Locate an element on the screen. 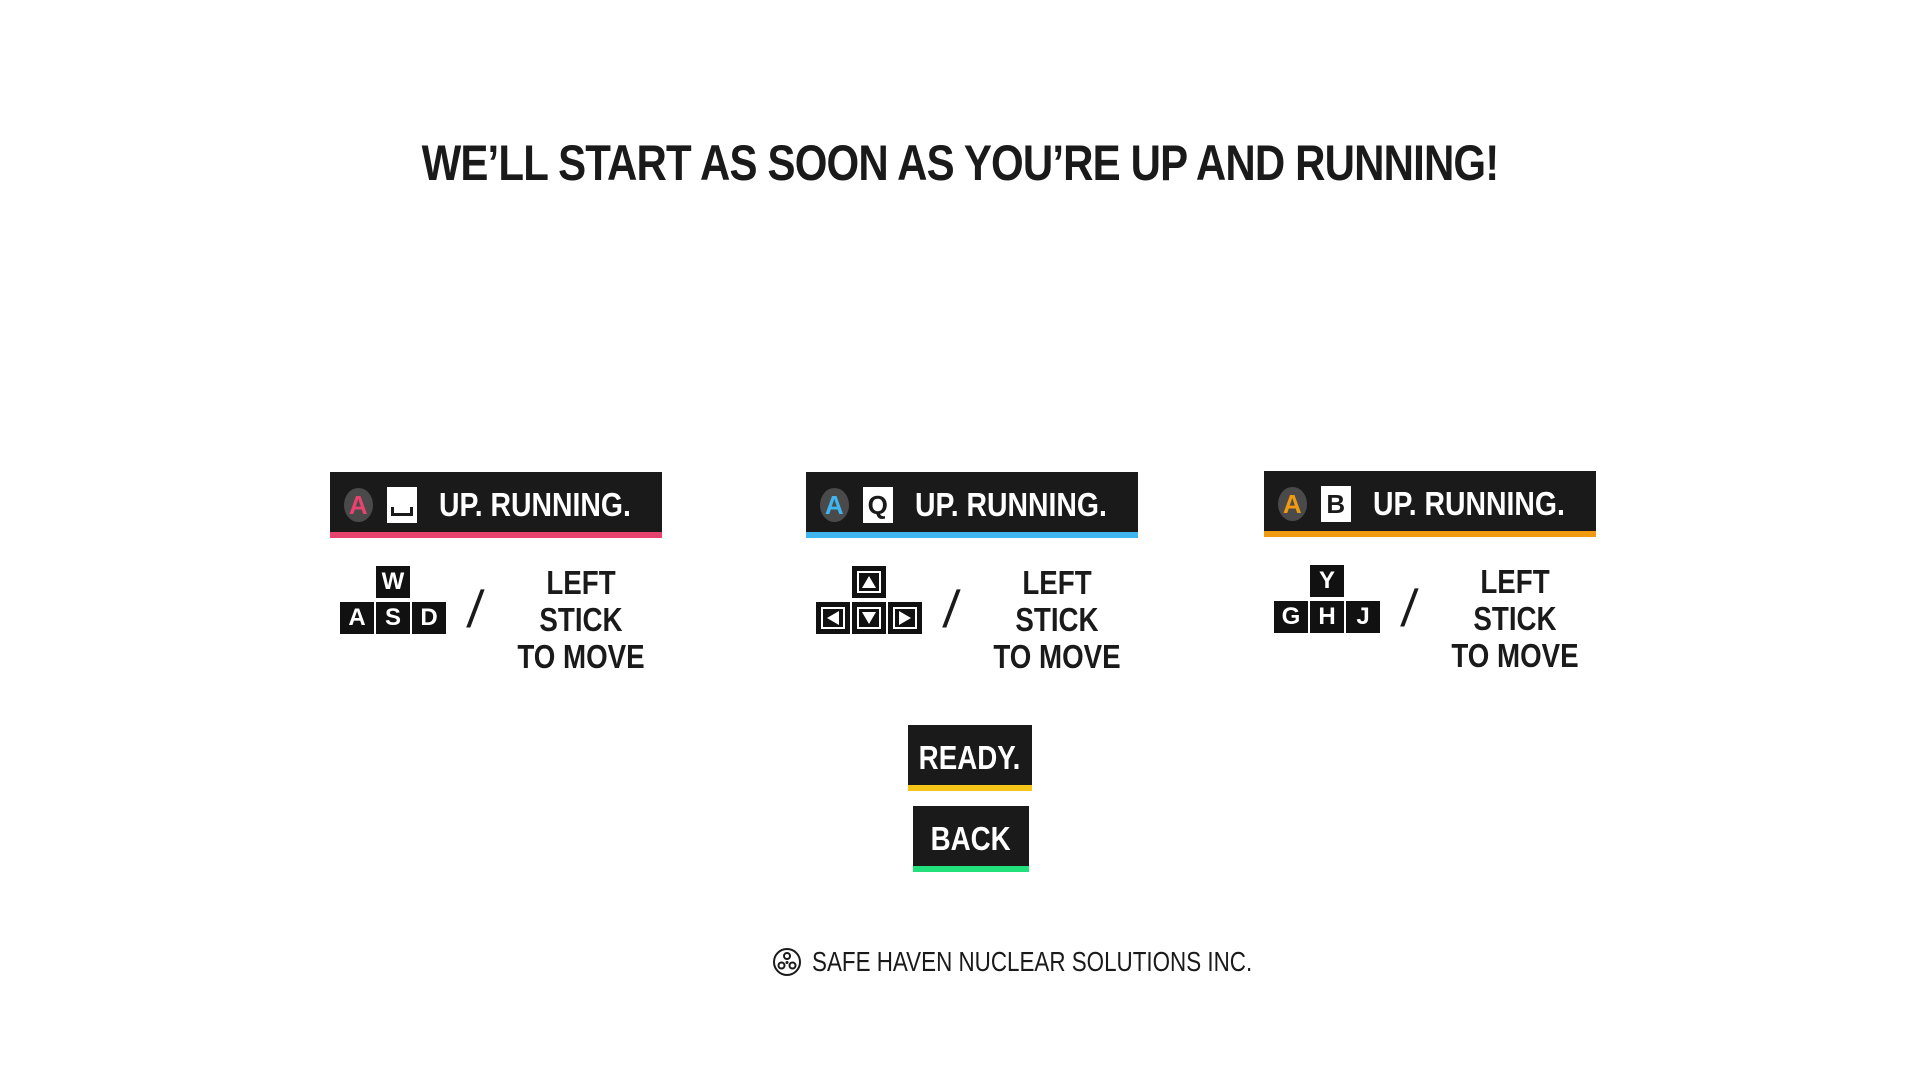 The image size is (1920, 1080). wasd-keys: W A S D is located at coordinates (395, 602).